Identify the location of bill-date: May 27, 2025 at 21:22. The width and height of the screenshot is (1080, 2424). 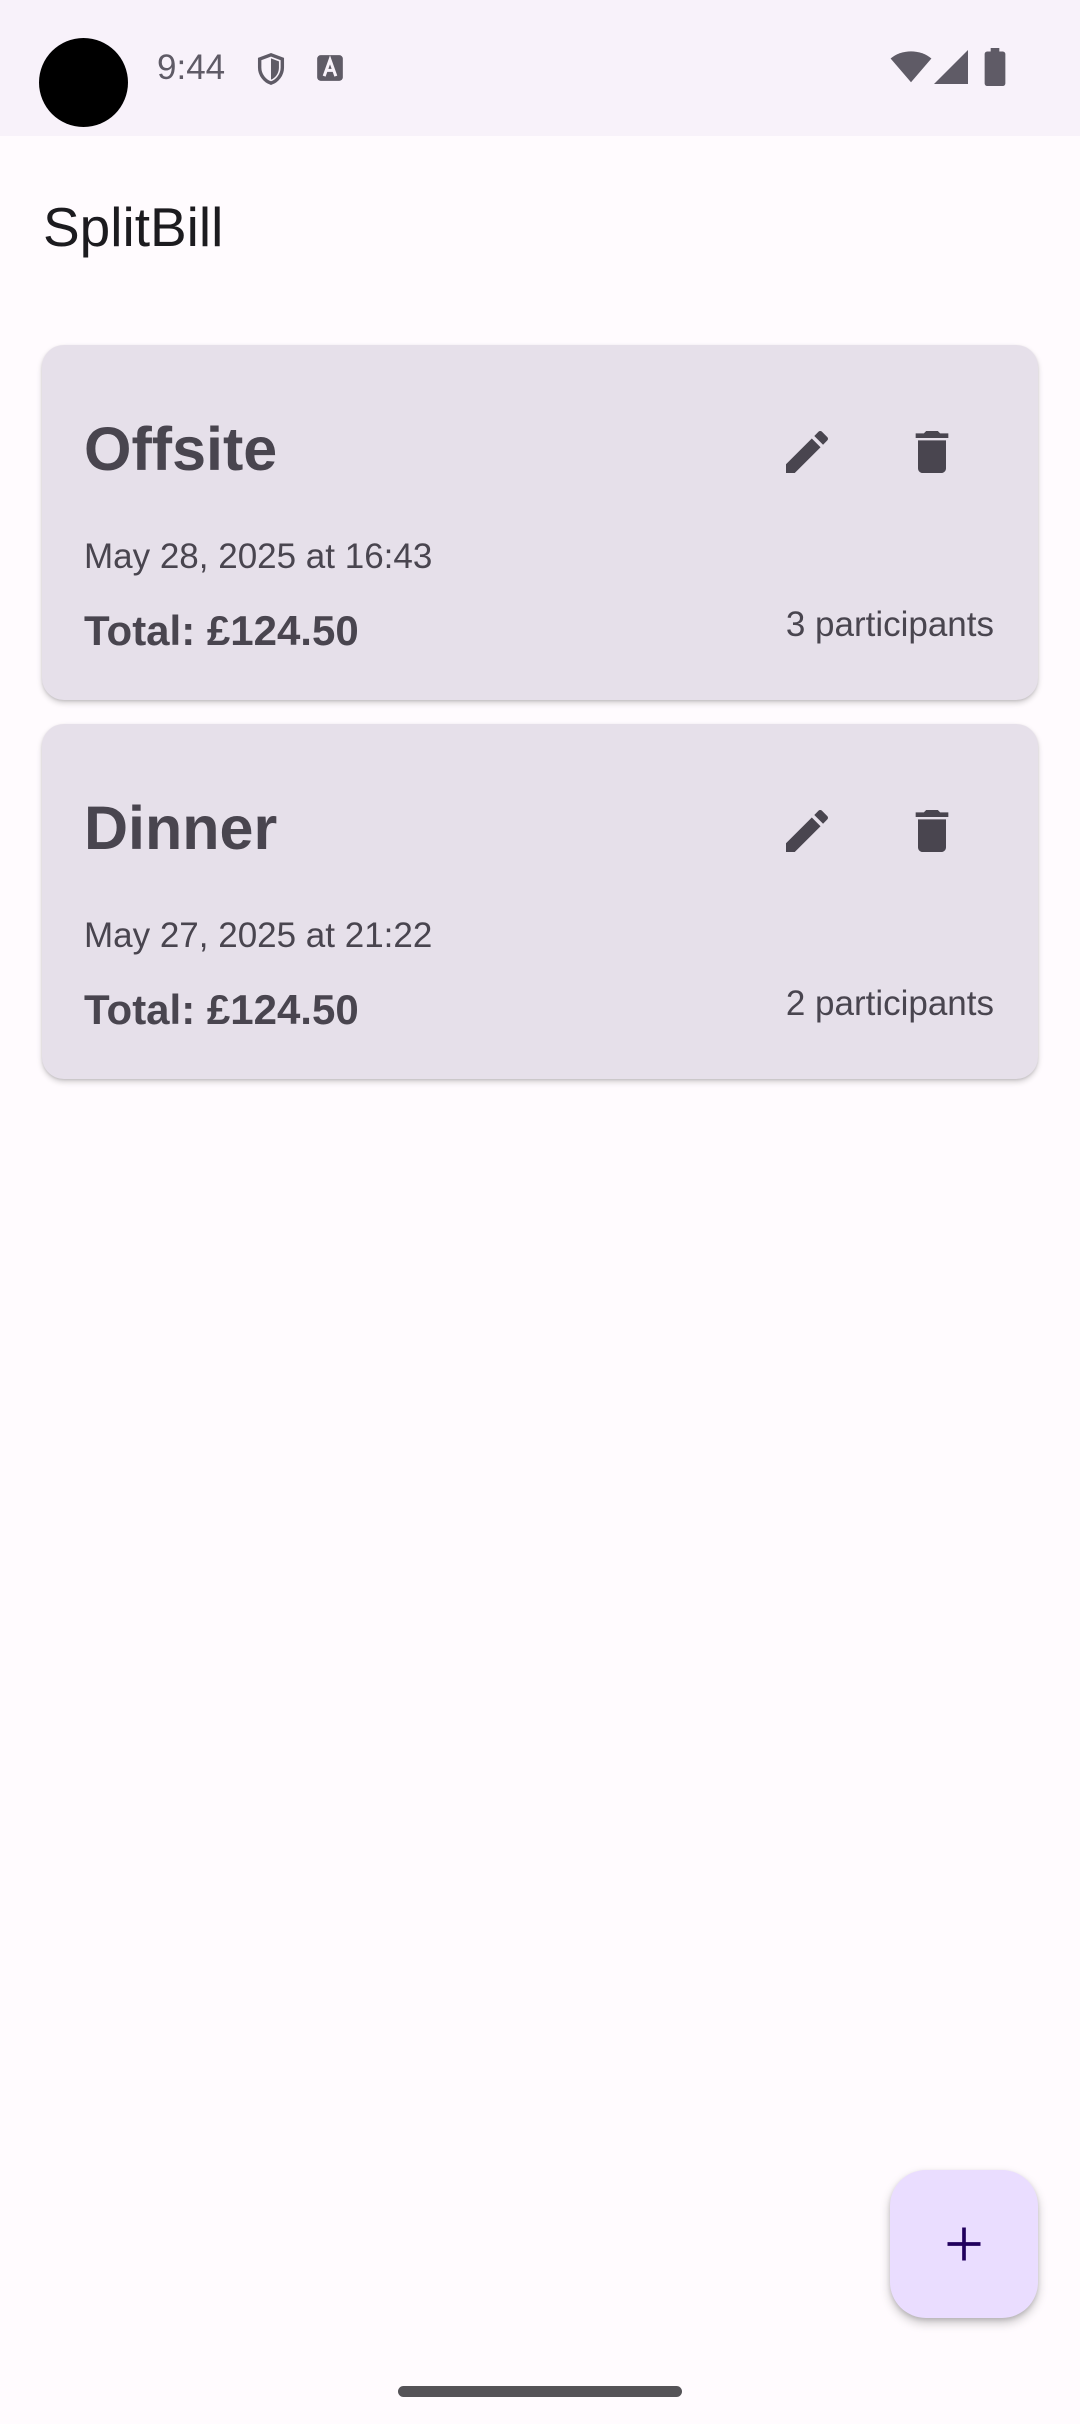
(258, 935).